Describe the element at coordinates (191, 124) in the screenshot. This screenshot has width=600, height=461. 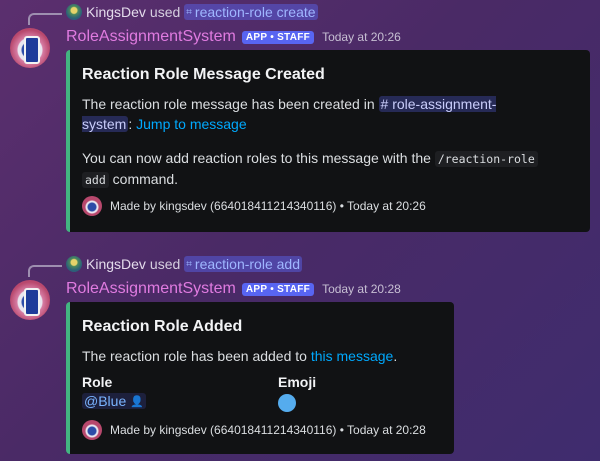
I see `jump-to-message-link: Jump to message` at that location.